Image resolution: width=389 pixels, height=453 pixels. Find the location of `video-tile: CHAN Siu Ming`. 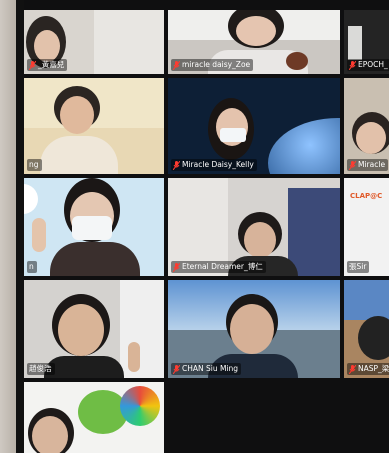

video-tile: CHAN Siu Ming is located at coordinates (254, 329).